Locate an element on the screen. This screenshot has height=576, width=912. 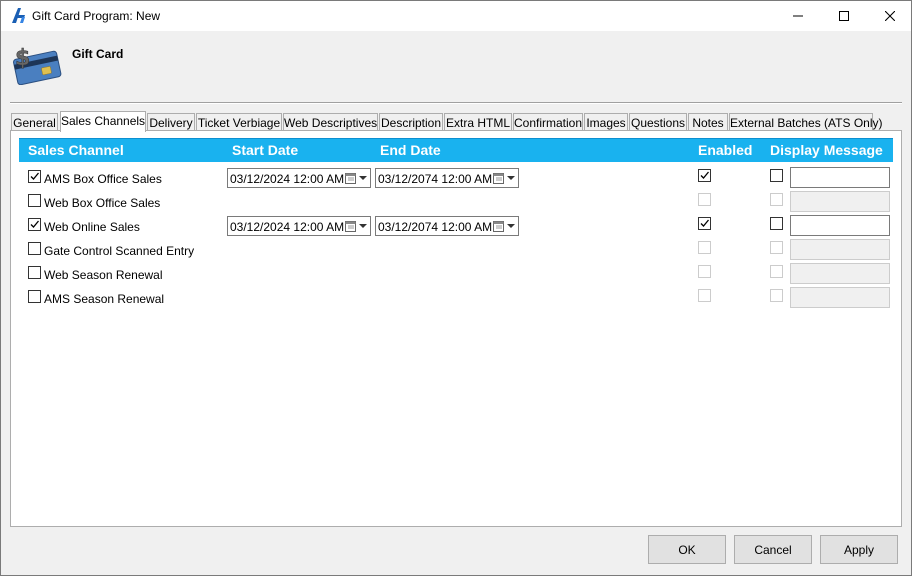
tab-questions: Questions is located at coordinates (658, 122).